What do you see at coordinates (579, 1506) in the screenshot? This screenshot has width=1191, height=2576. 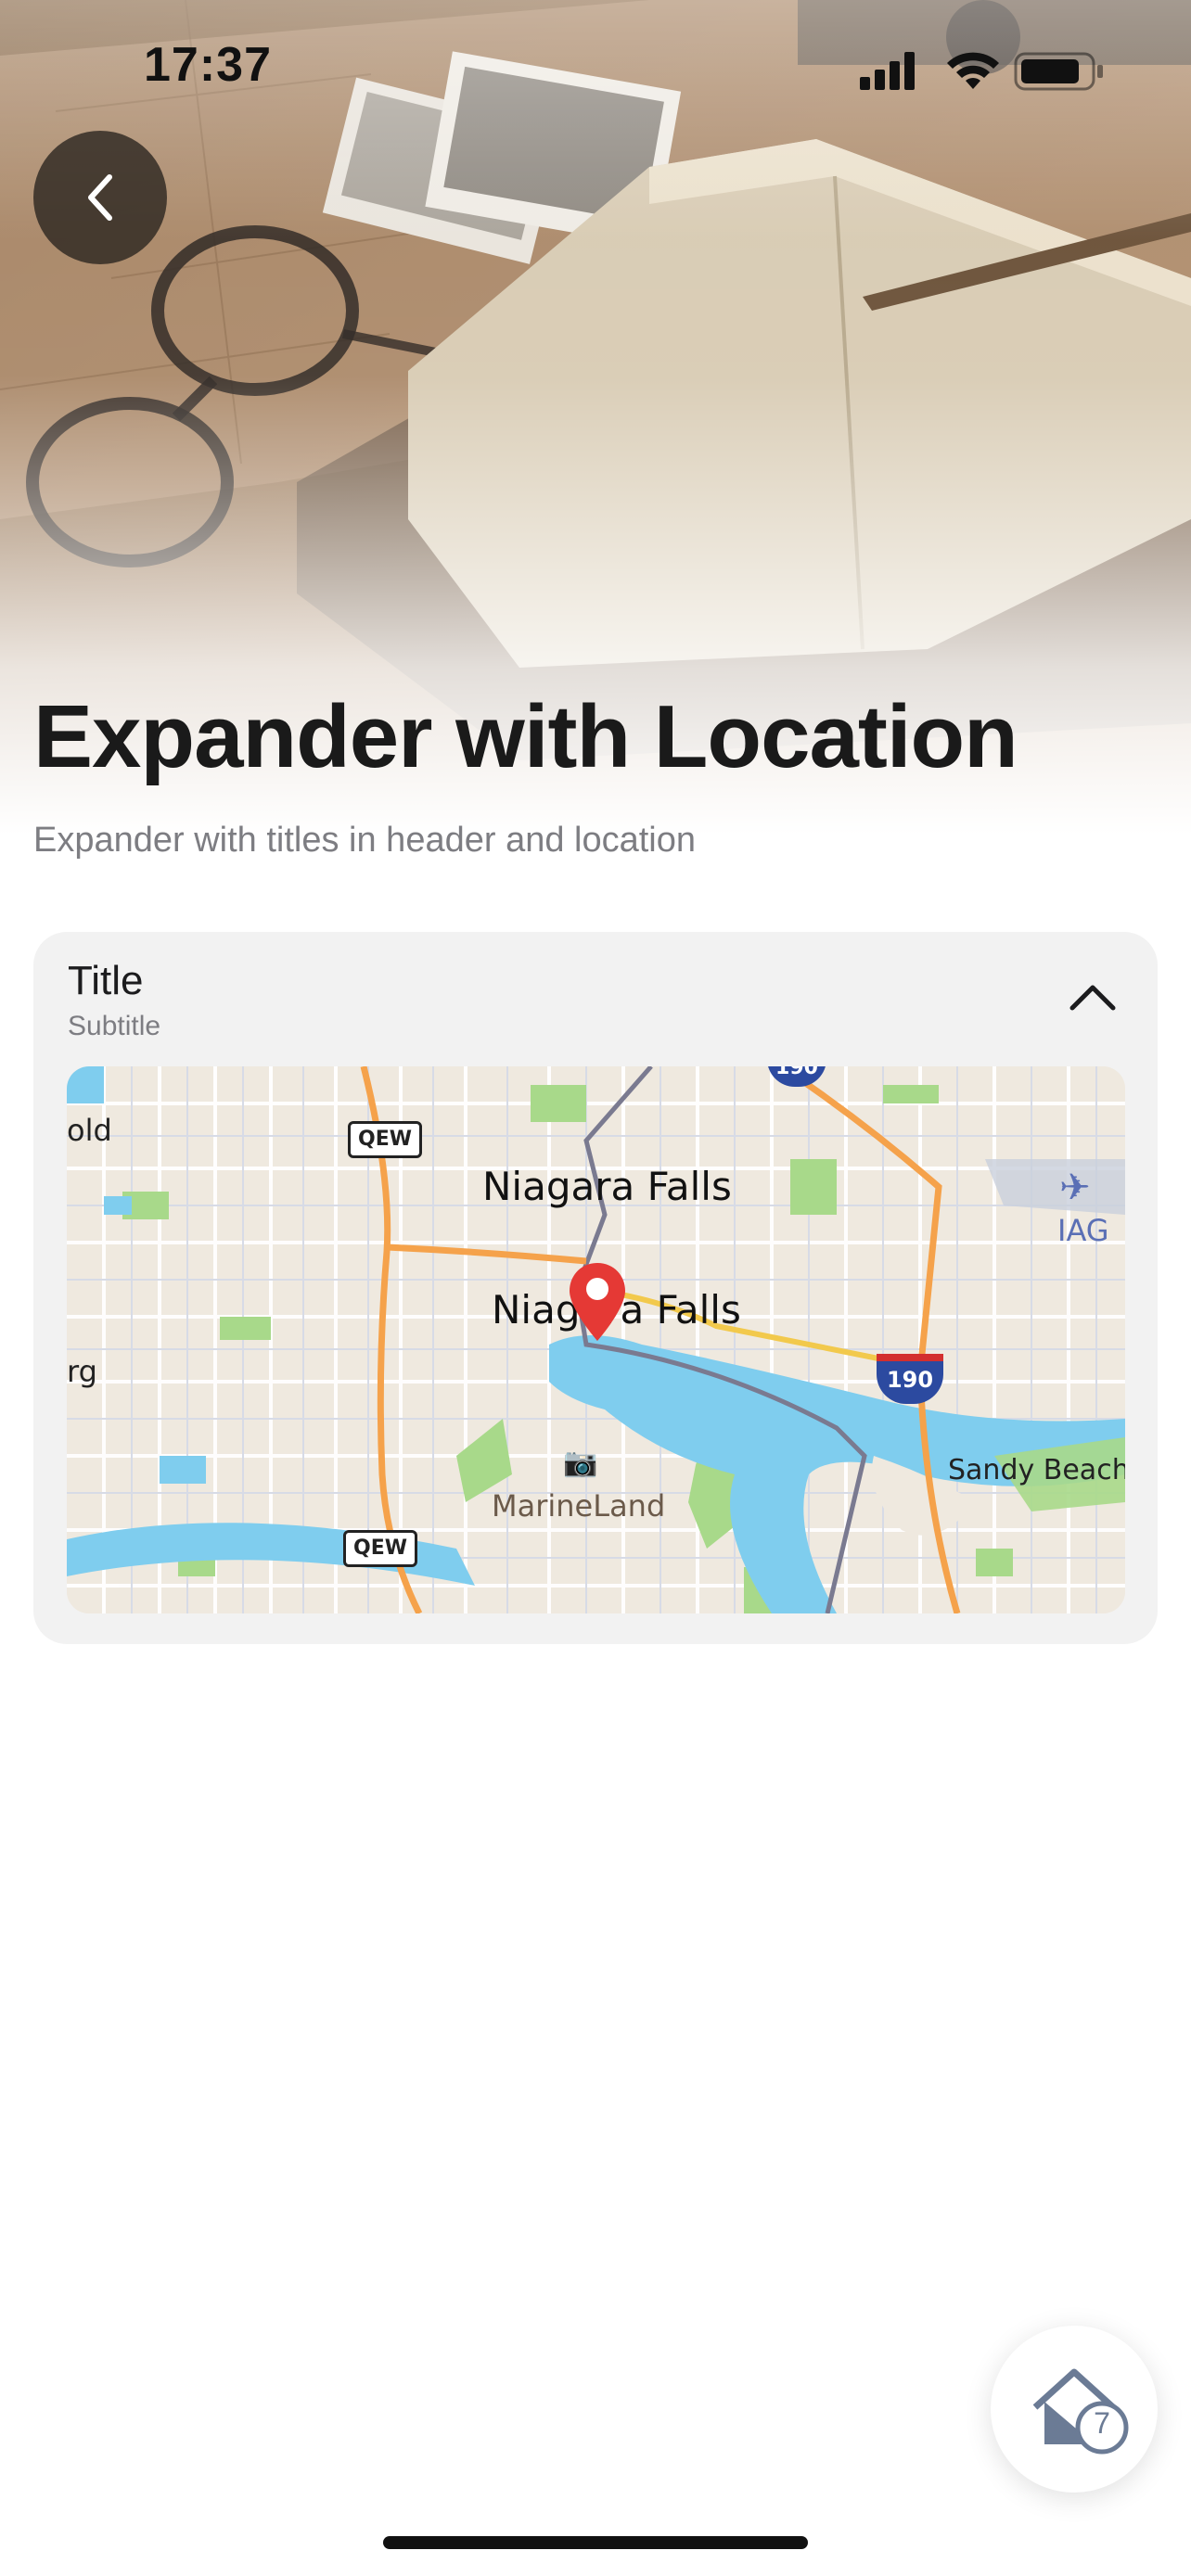 I see `map-label-marineland: MarineLand` at bounding box center [579, 1506].